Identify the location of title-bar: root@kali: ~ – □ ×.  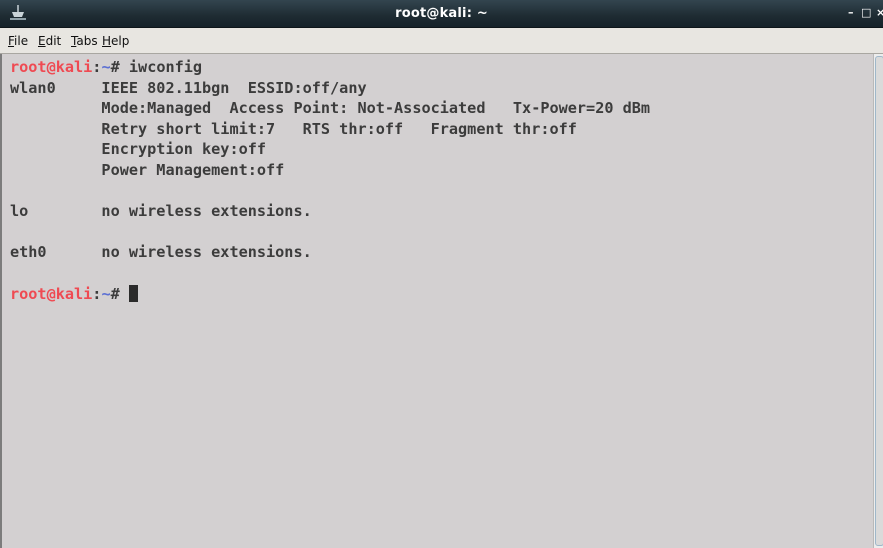
(441, 14).